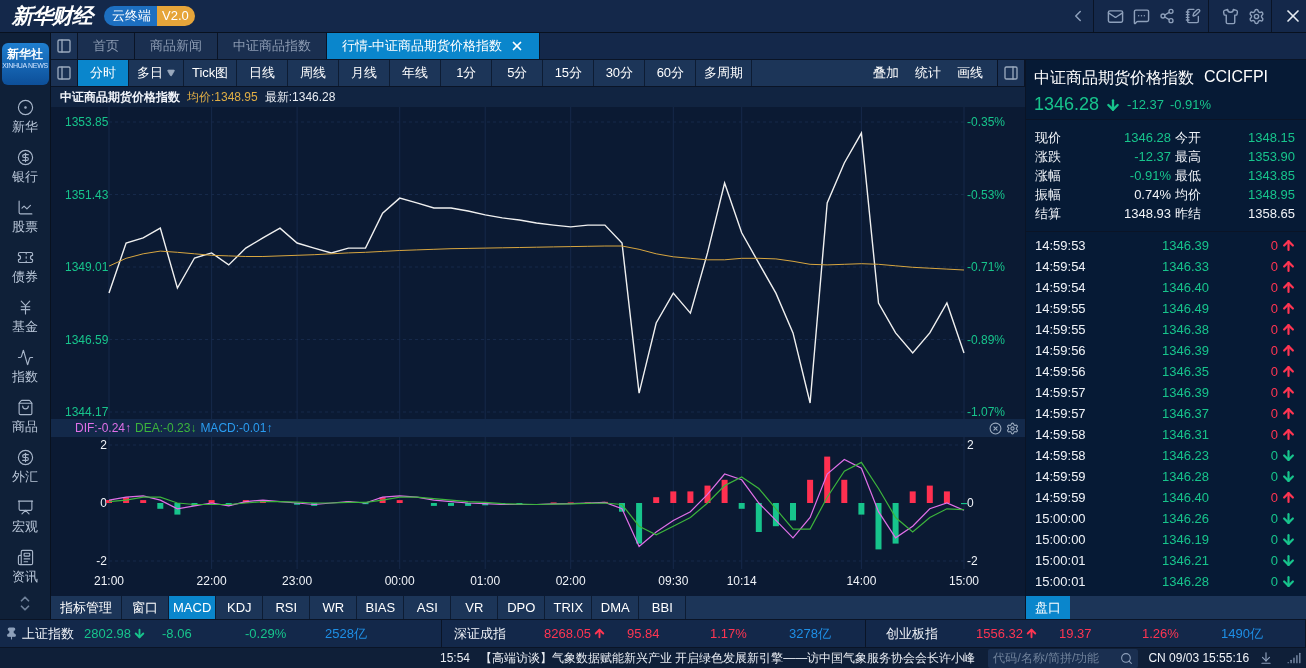 This screenshot has height=668, width=1306. Describe the element at coordinates (1147, 137) in the screenshot. I see `stat-value: 1346.28` at that location.